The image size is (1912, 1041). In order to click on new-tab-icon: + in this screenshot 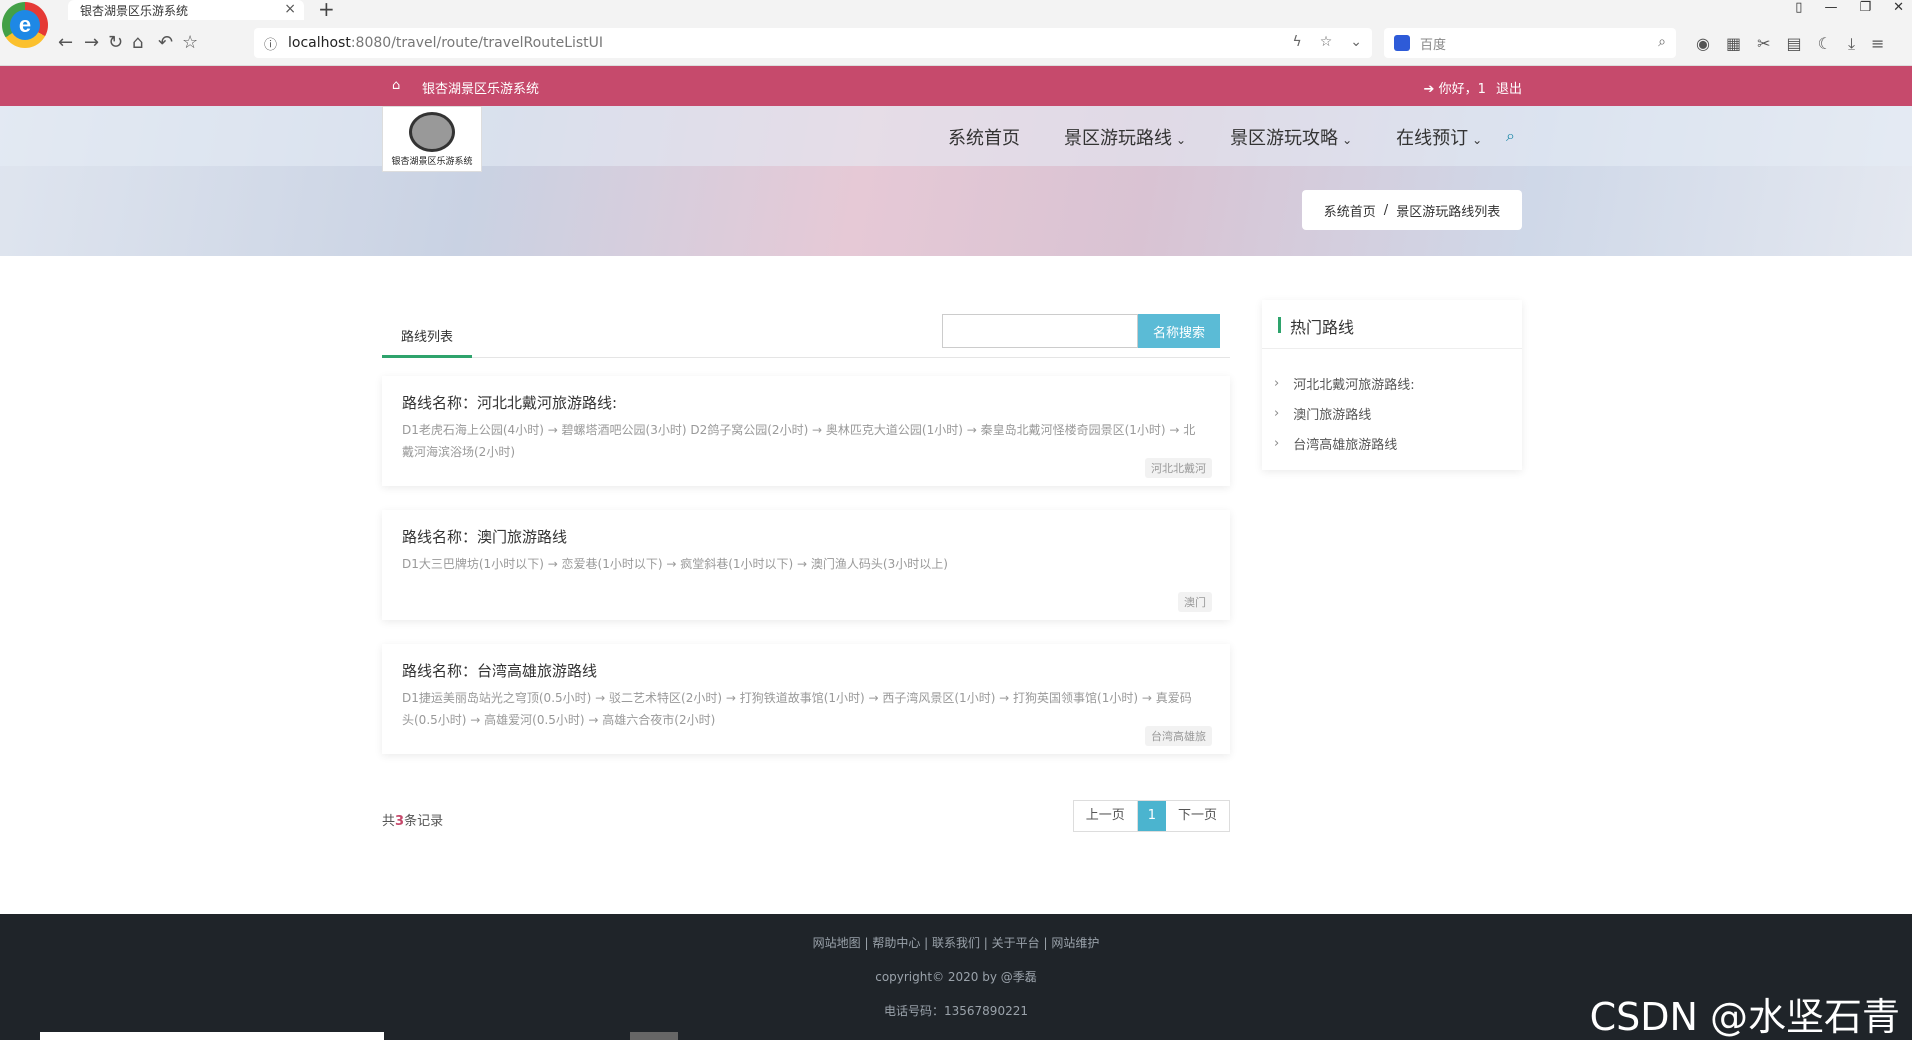, I will do `click(326, 10)`.